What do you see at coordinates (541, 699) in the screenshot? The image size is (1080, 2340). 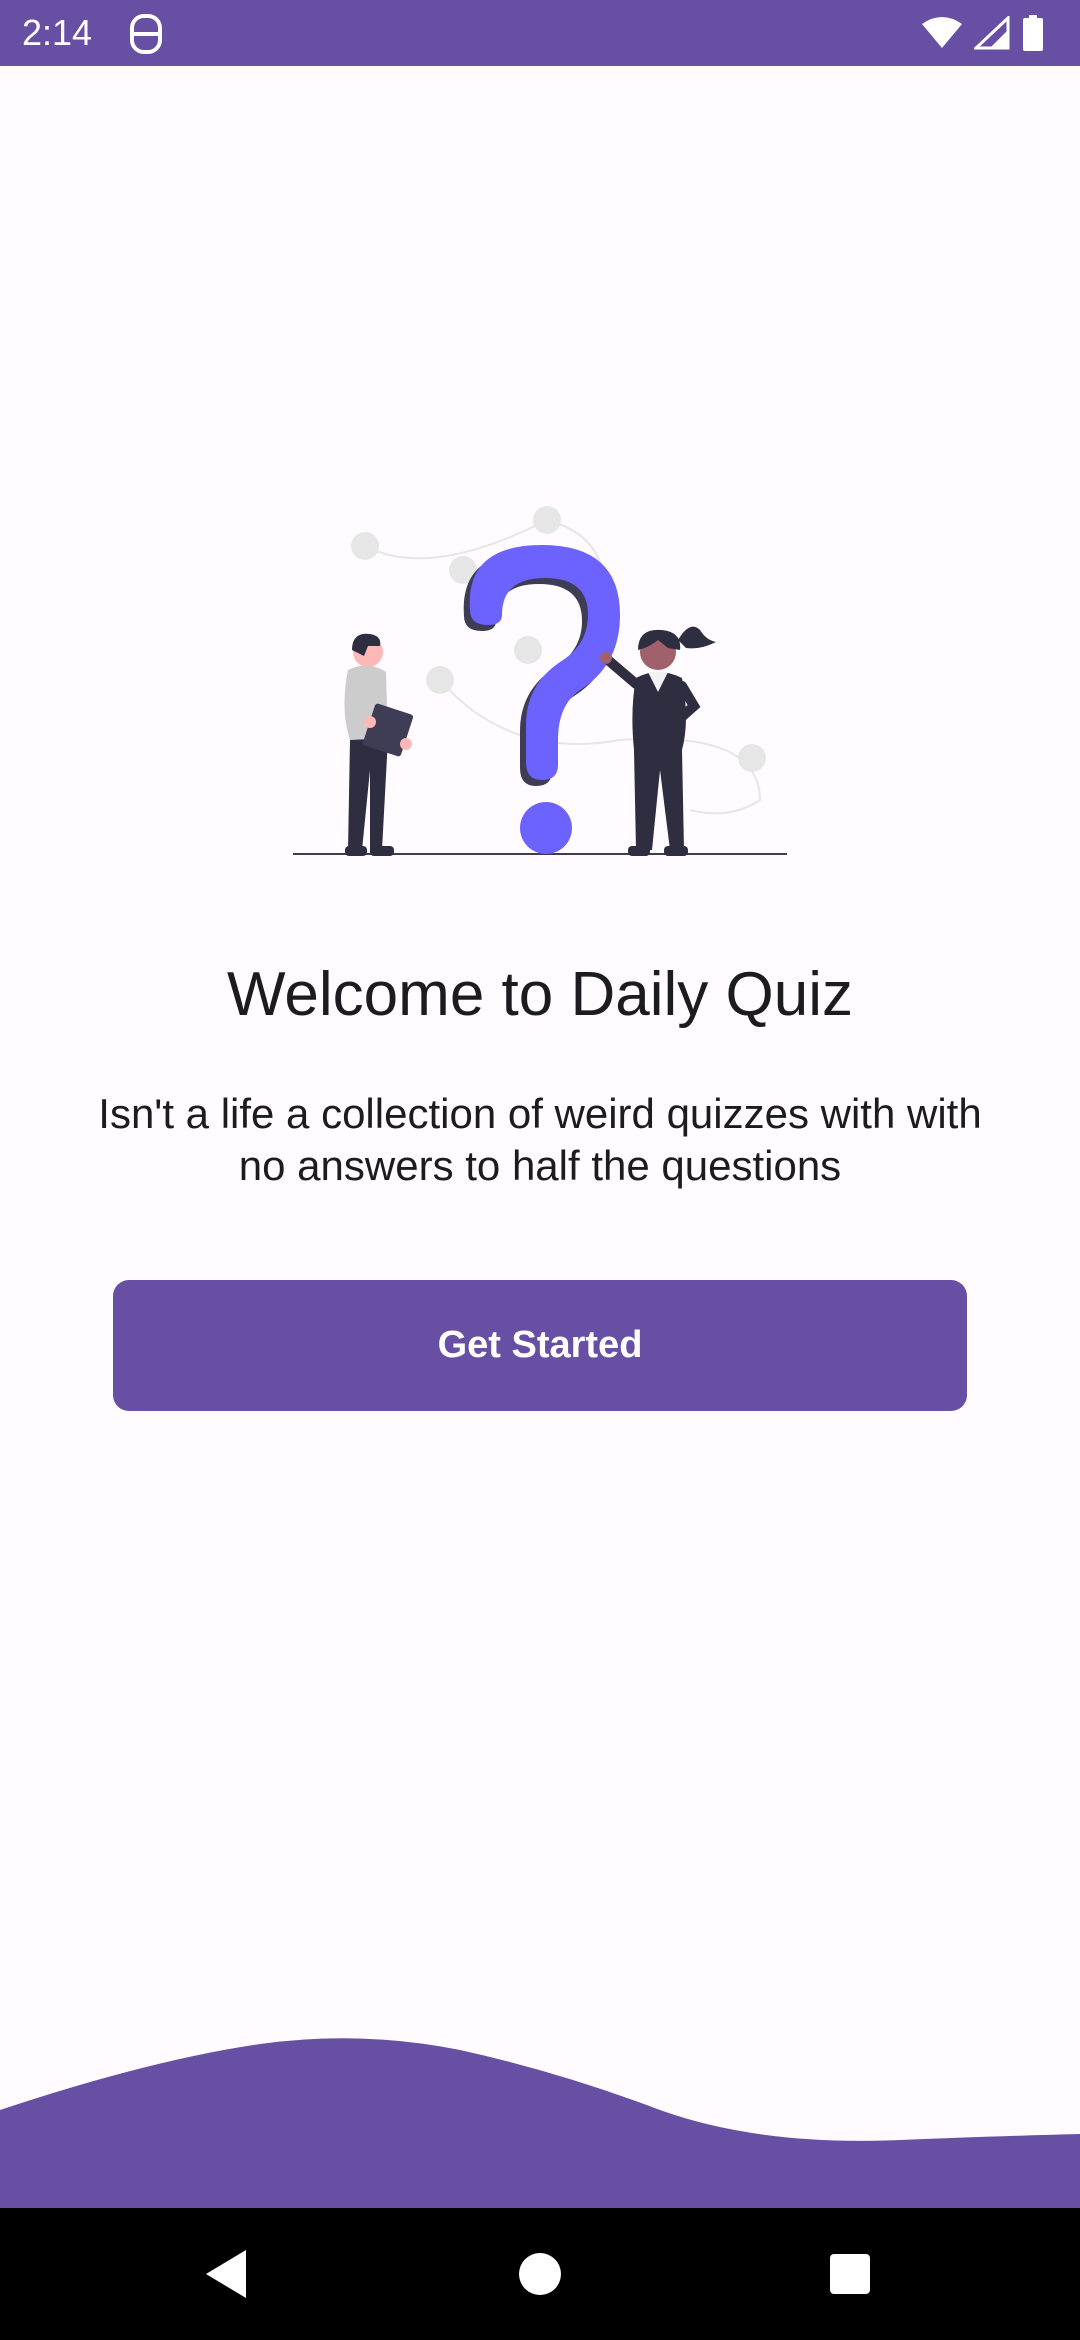 I see `question-mark` at bounding box center [541, 699].